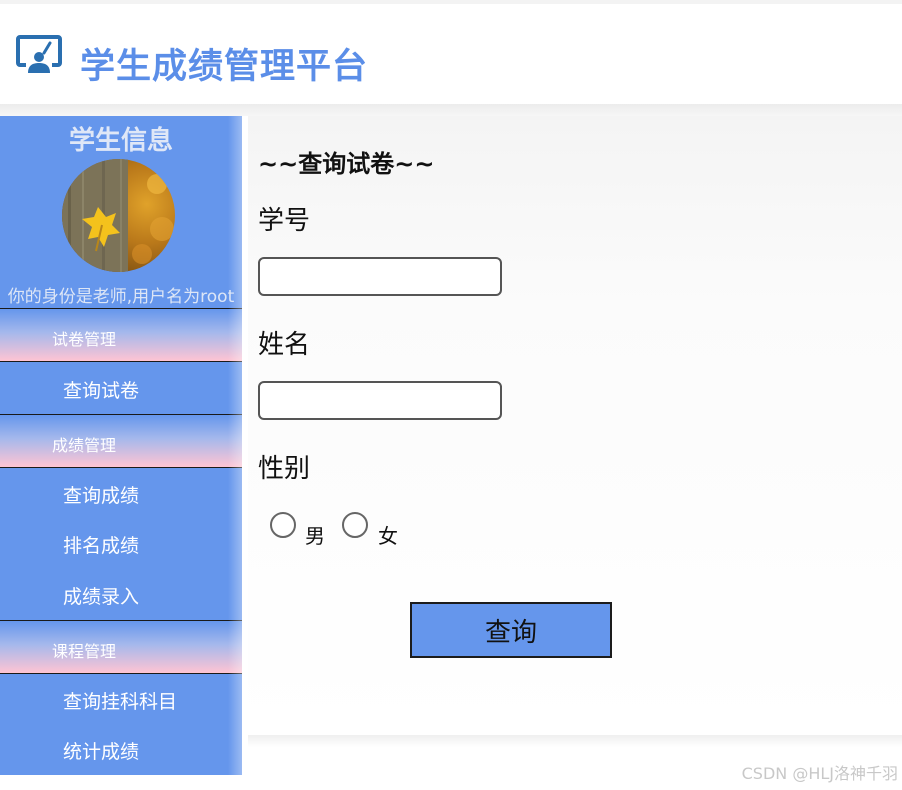 The height and width of the screenshot is (790, 902). What do you see at coordinates (121, 441) in the screenshot?
I see `menu-group-grades: 成绩管理` at bounding box center [121, 441].